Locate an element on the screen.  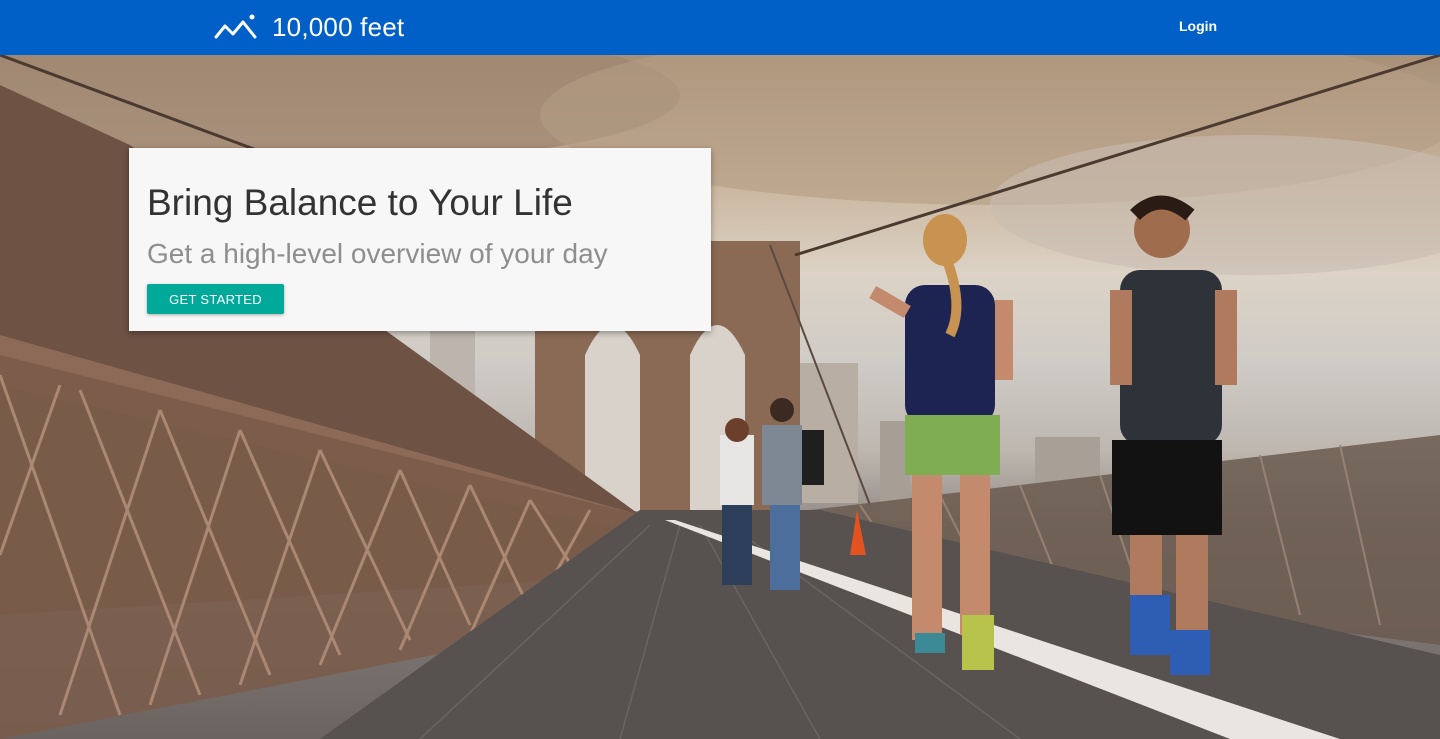
mountain-logo-icon is located at coordinates (236, 27).